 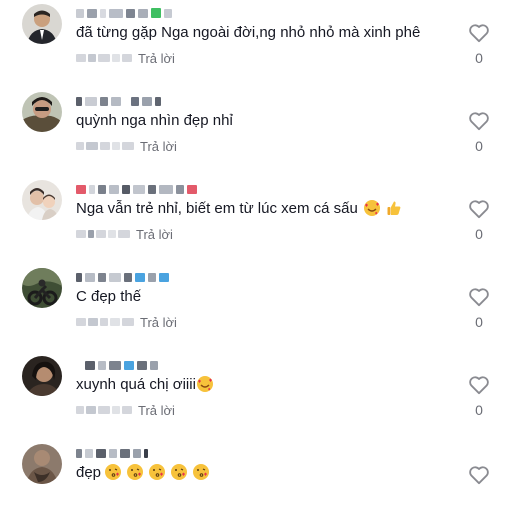 I want to click on thumbs-up-icon, so click(x=394, y=208).